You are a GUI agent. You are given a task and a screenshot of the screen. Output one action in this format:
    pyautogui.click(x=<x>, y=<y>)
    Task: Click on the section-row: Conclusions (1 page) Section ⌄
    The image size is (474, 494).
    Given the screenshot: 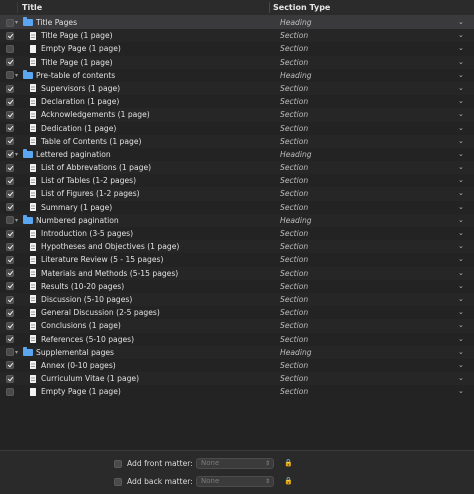 What is the action you would take?
    pyautogui.click(x=237, y=326)
    